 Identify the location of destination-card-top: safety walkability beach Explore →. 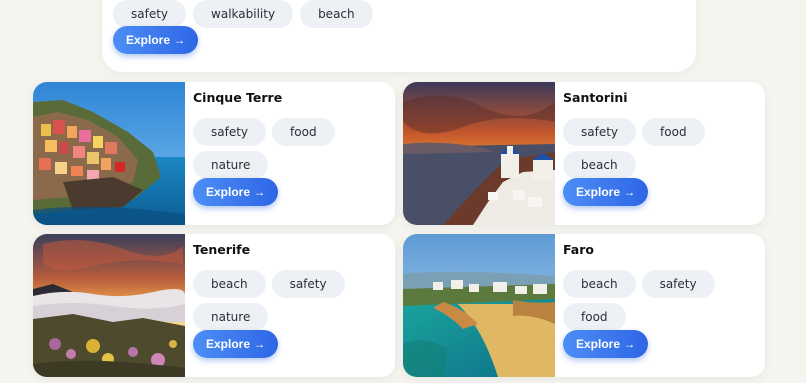
(399, 36).